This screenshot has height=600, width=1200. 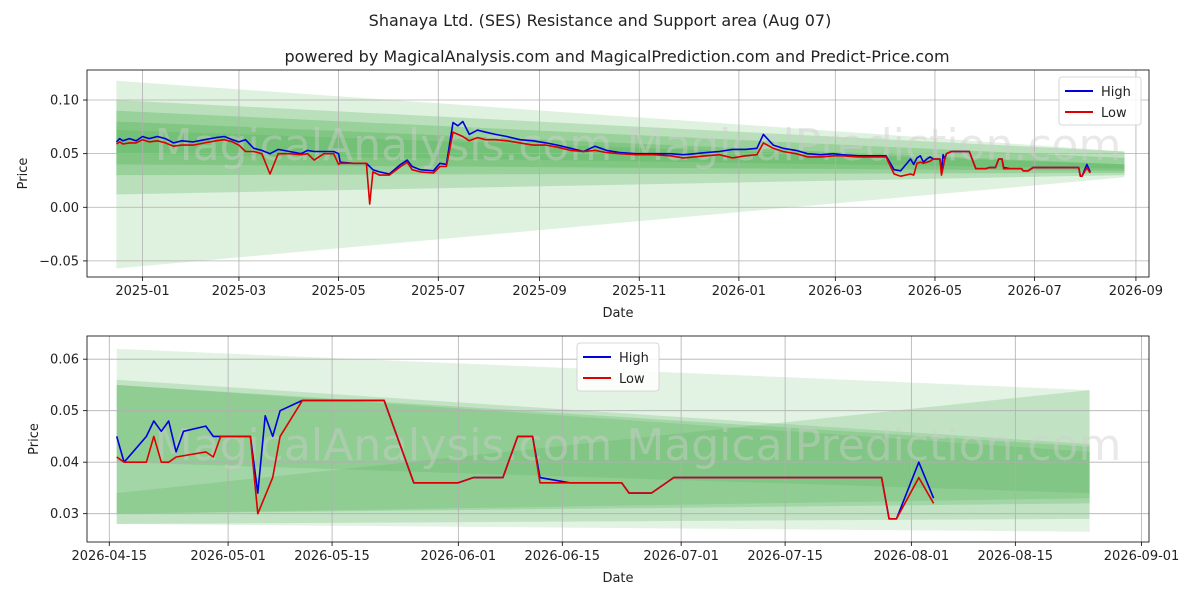 What do you see at coordinates (59, 261) in the screenshot?
I see `y-tick-label: −0.05` at bounding box center [59, 261].